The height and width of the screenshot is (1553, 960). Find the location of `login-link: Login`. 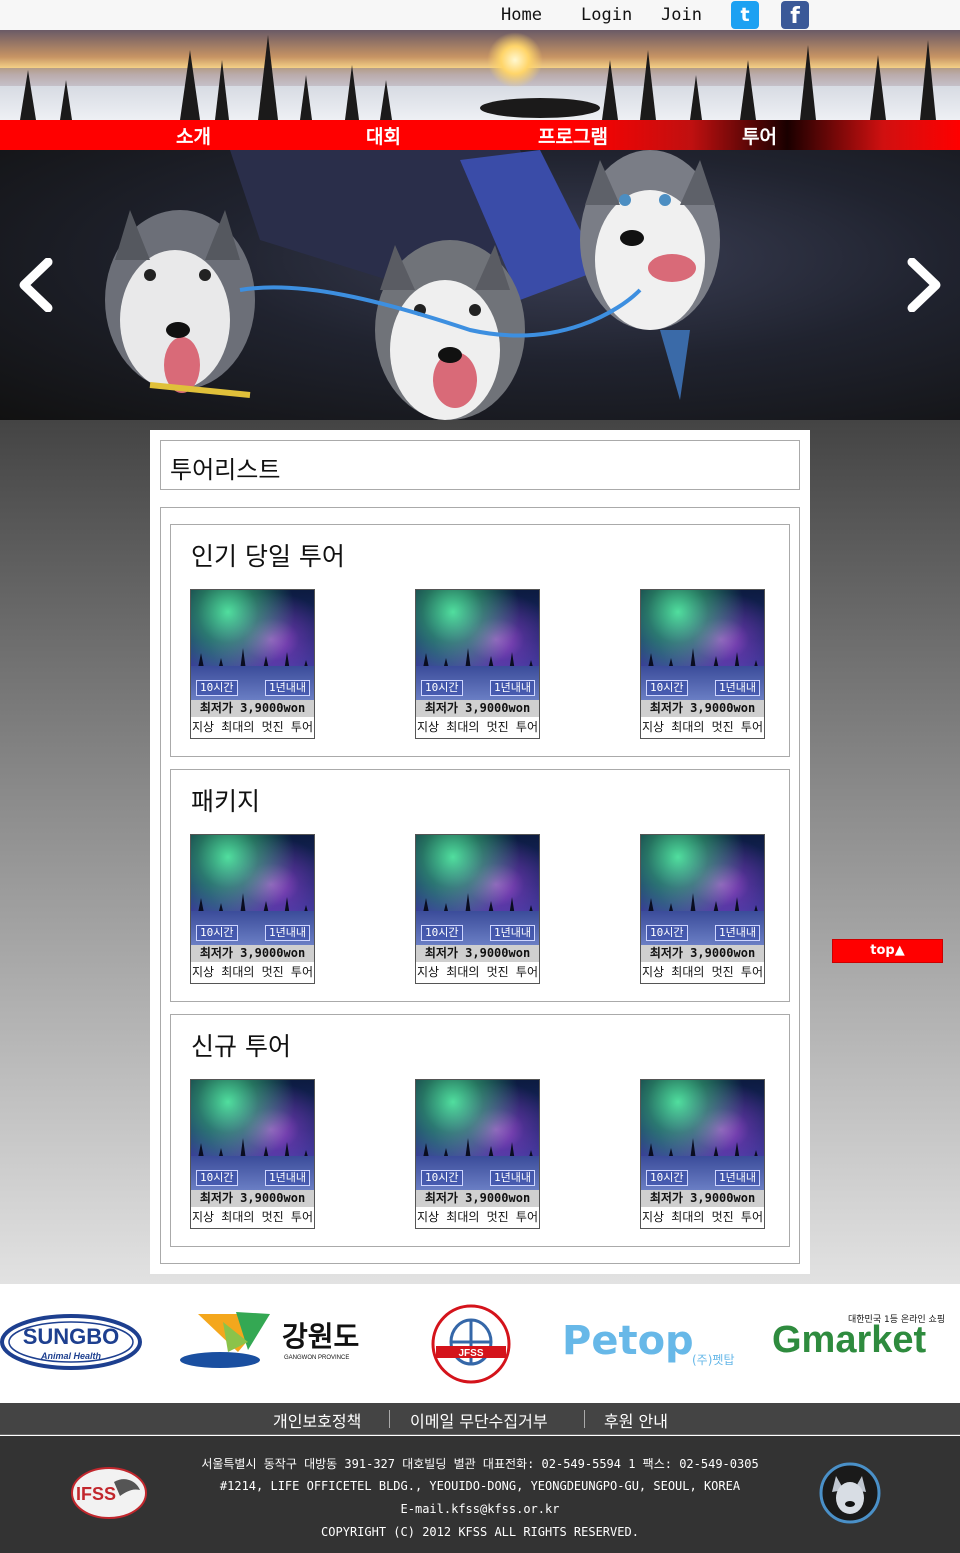

login-link: Login is located at coordinates (606, 15).